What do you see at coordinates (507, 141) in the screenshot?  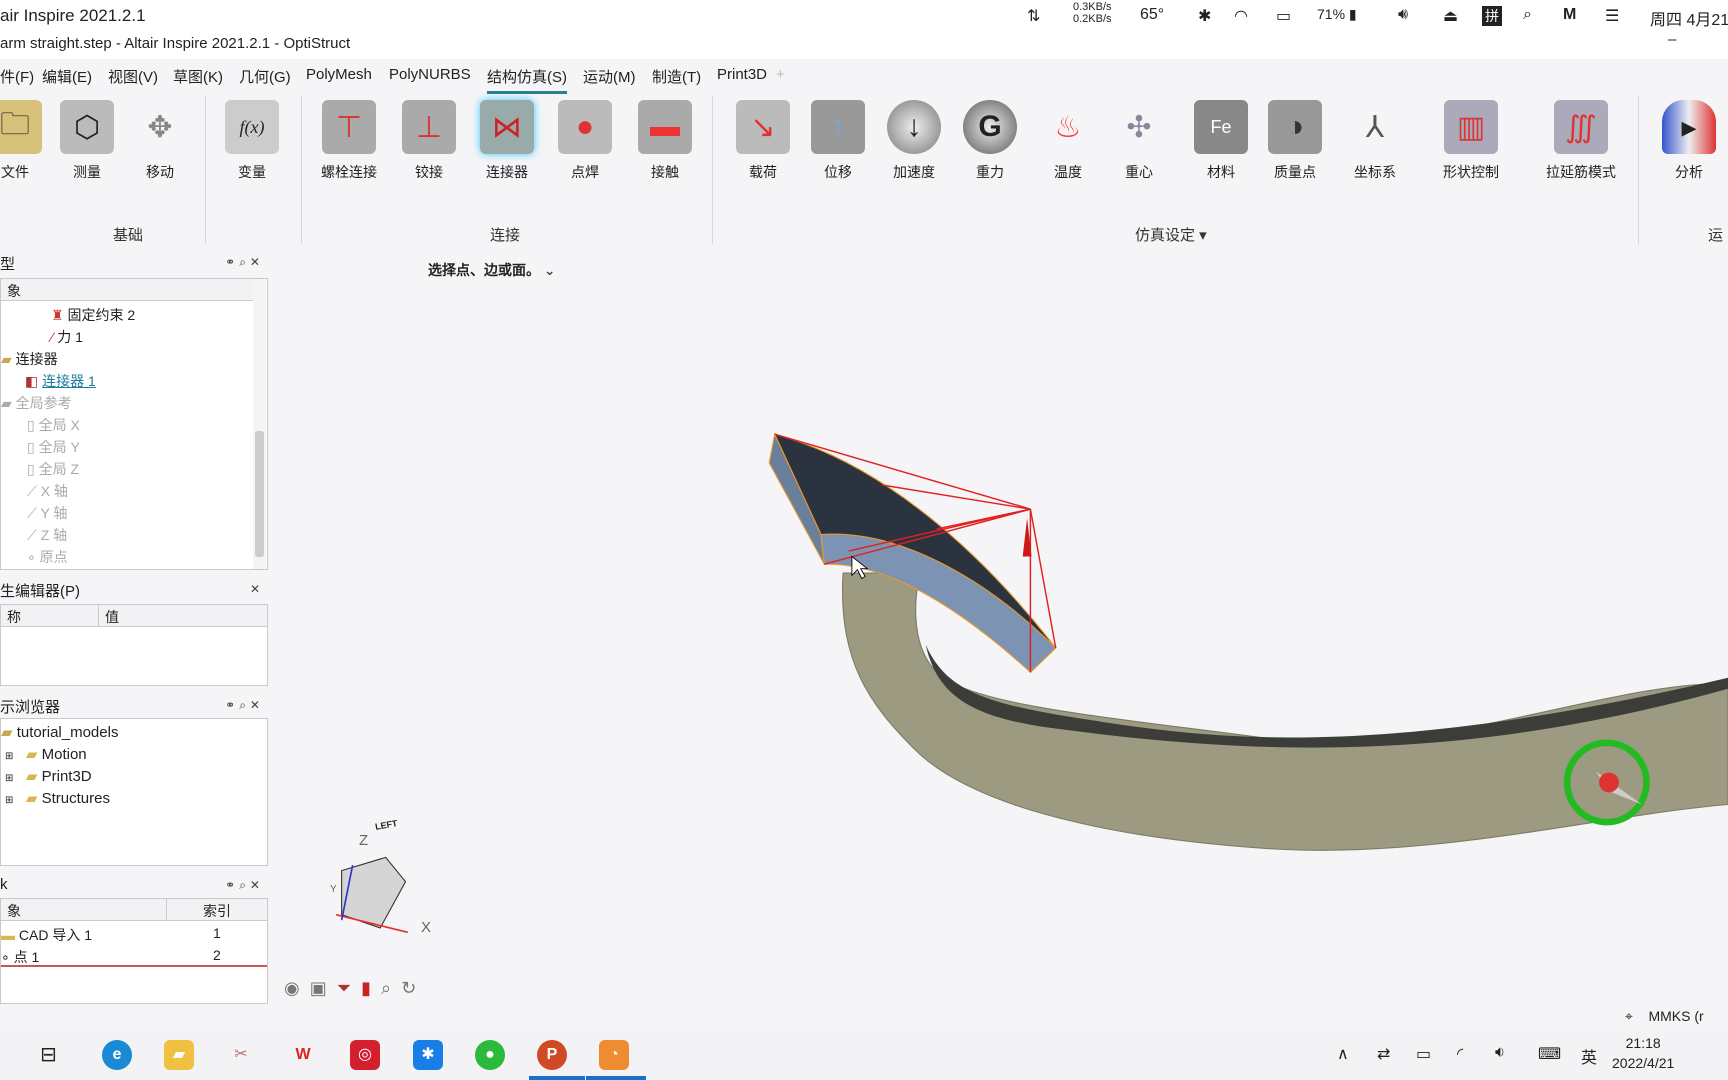 I see `connector-button: ⋈ 连接器` at bounding box center [507, 141].